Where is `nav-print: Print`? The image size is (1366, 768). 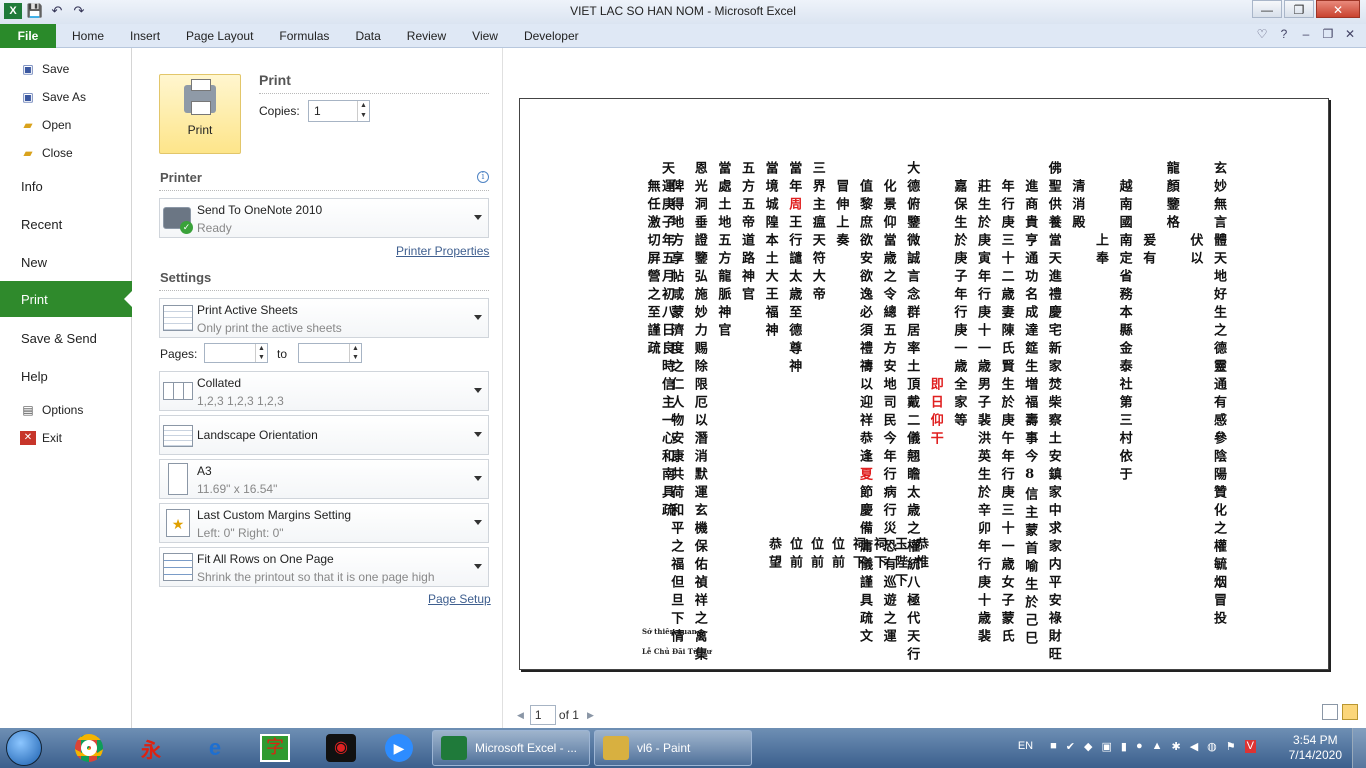
nav-print: Print is located at coordinates (66, 299).